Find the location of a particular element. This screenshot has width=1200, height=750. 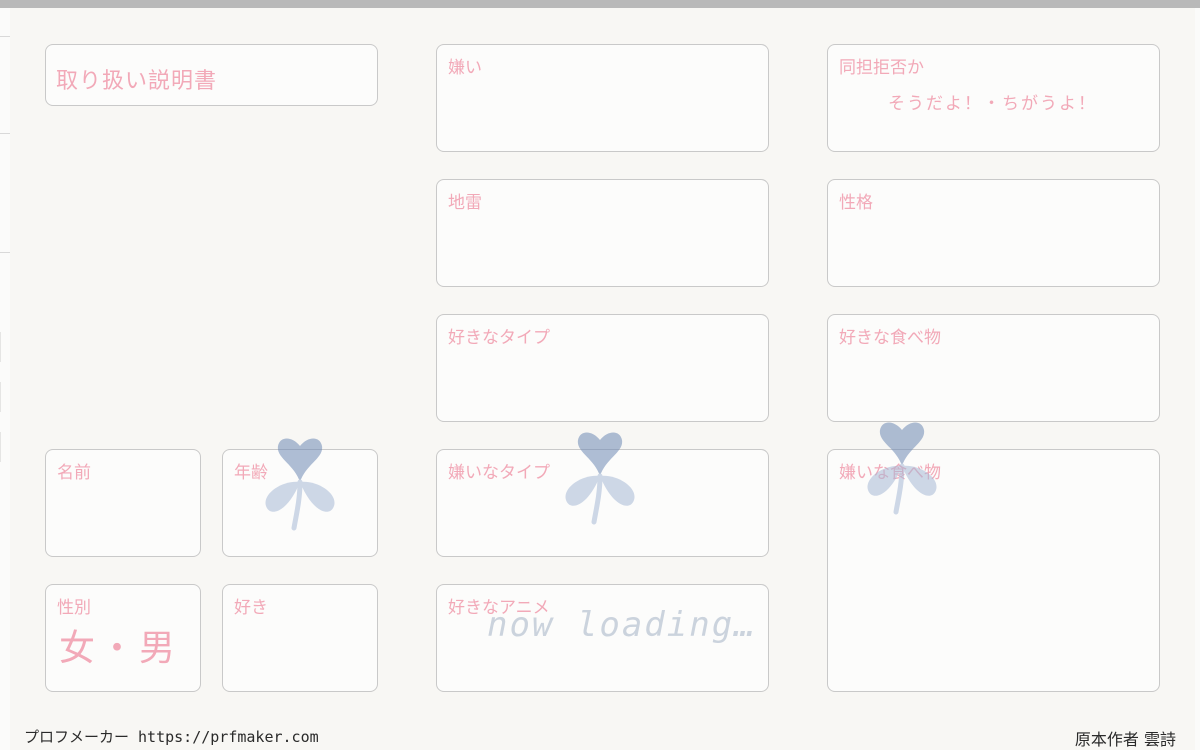

landmine-field: 地雷 is located at coordinates (602, 233).